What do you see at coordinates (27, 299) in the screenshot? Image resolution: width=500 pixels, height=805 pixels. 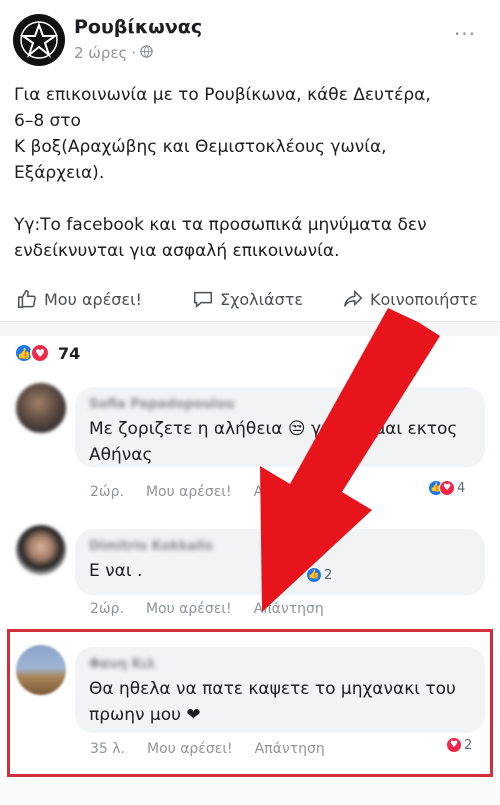 I see `thumbs-up-icon` at bounding box center [27, 299].